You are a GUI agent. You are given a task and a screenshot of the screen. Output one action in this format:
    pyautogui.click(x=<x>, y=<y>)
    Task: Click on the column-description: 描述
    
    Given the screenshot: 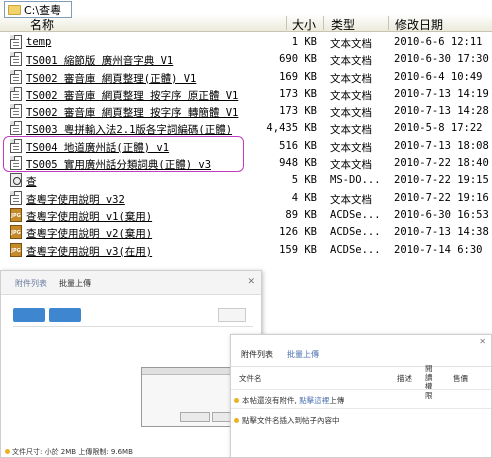 What is the action you would take?
    pyautogui.click(x=404, y=378)
    